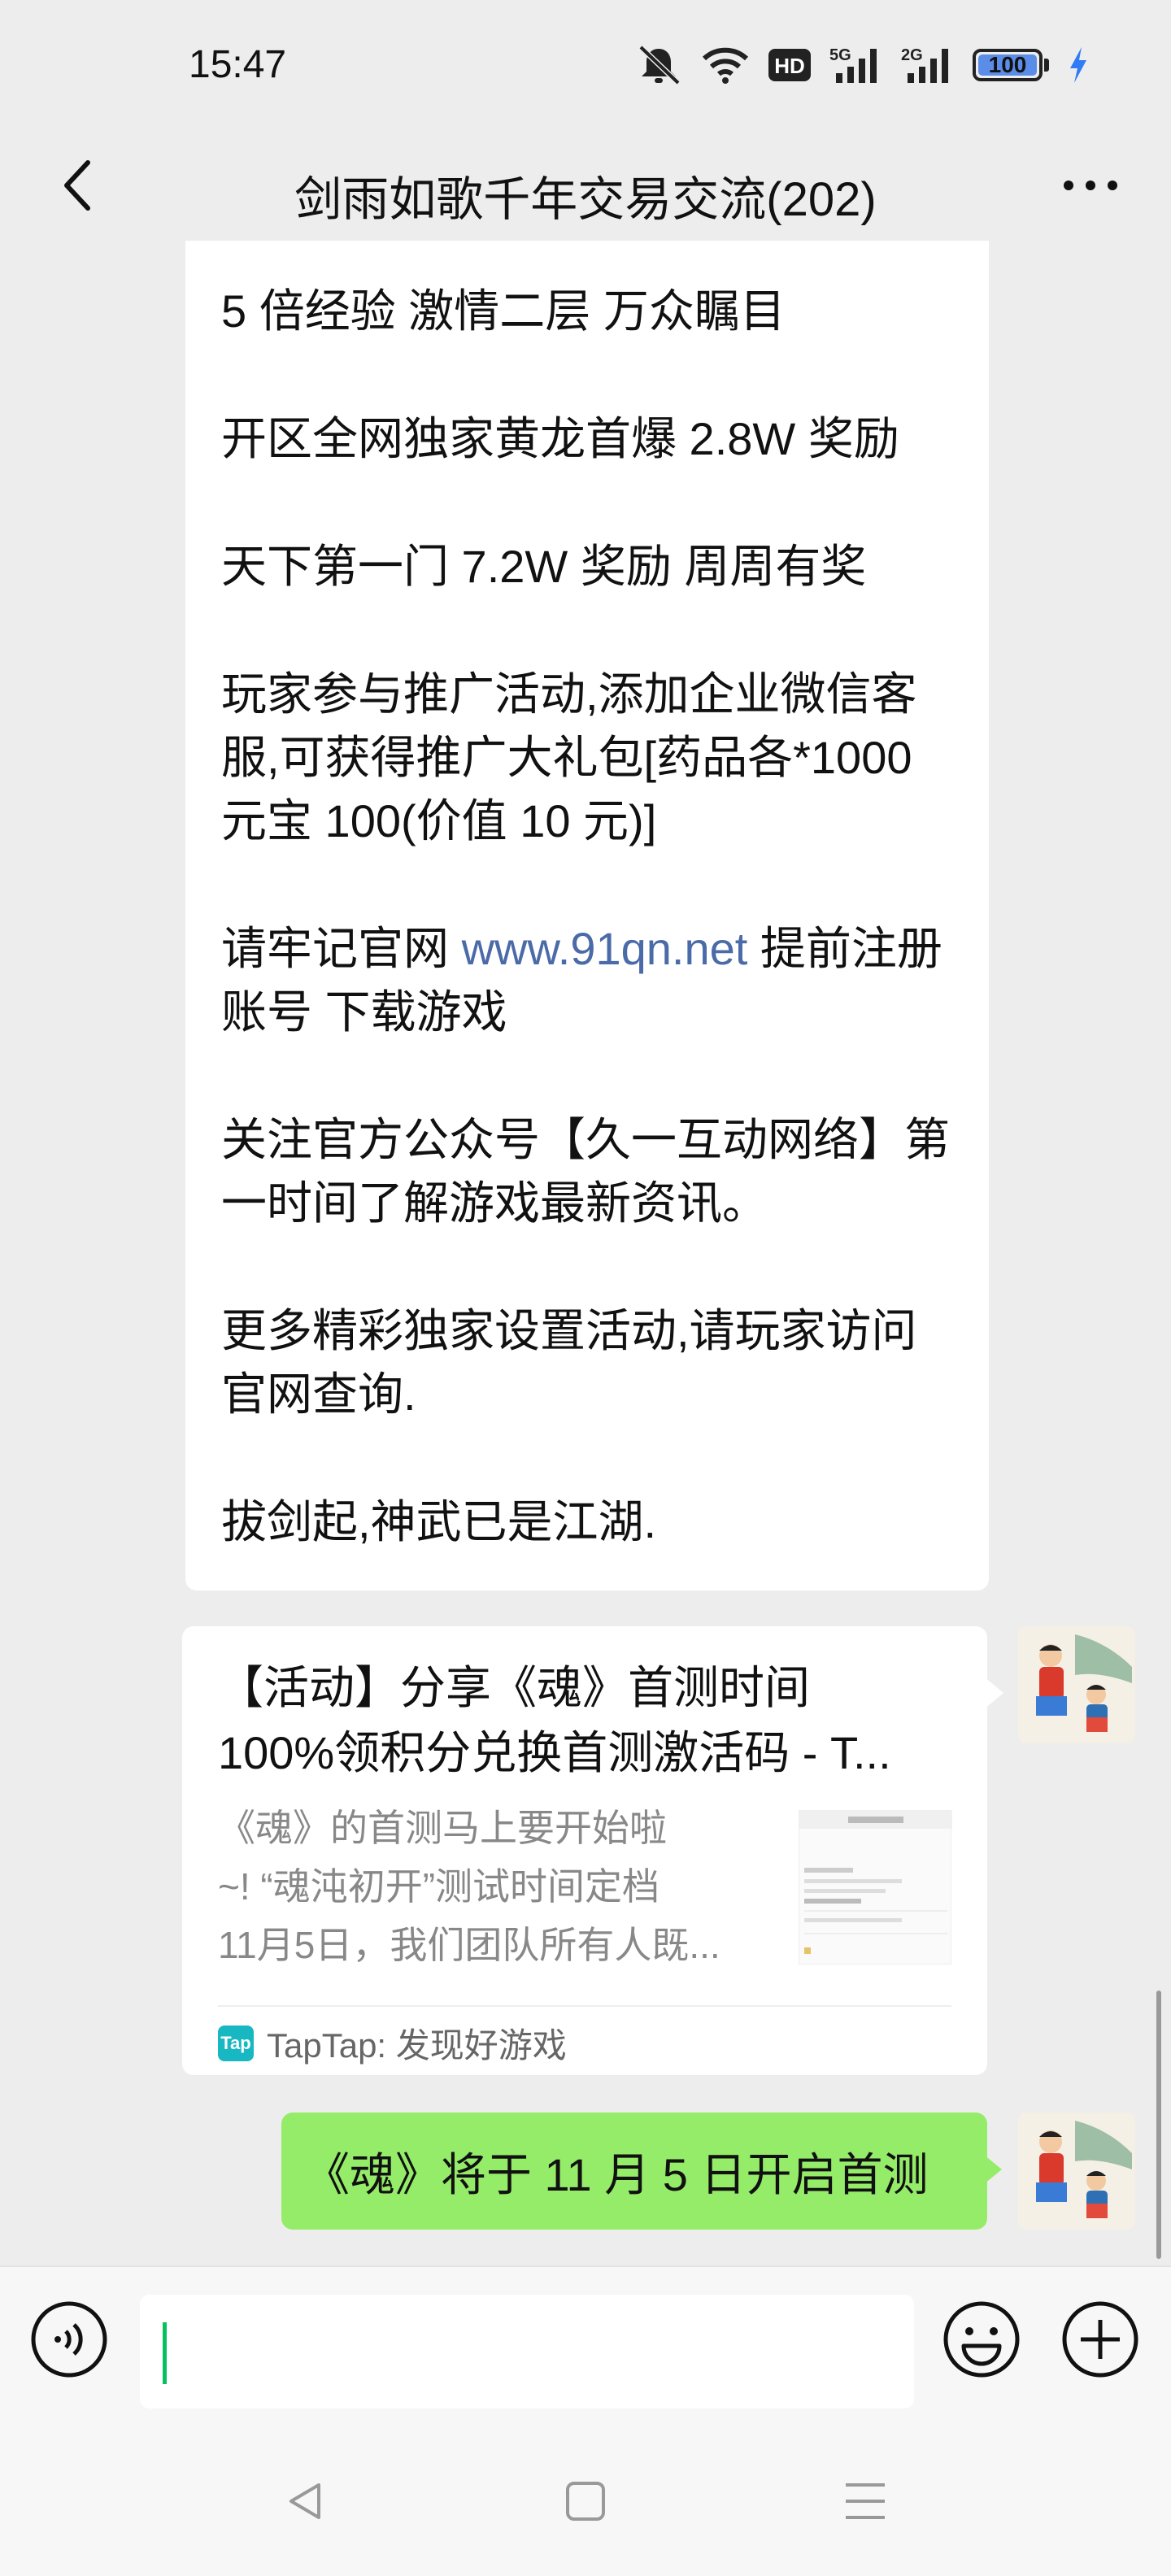 Image resolution: width=1171 pixels, height=2576 pixels. I want to click on message-line: 5 倍经验 激情二层 万众瞩目, so click(503, 311).